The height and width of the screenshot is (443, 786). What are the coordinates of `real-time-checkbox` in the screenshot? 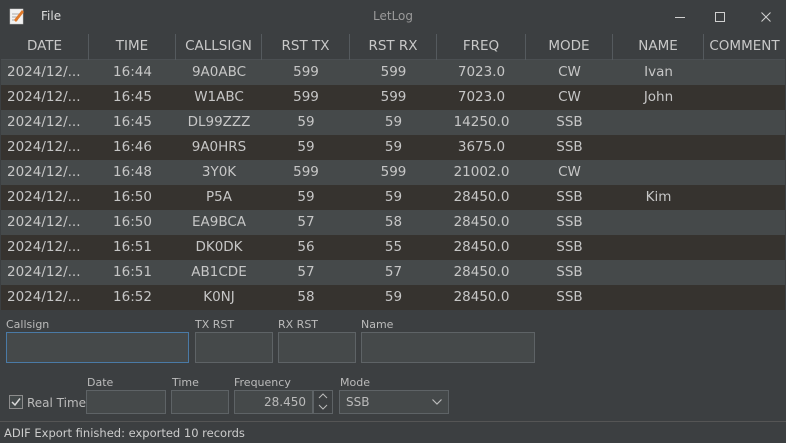 It's located at (16, 402).